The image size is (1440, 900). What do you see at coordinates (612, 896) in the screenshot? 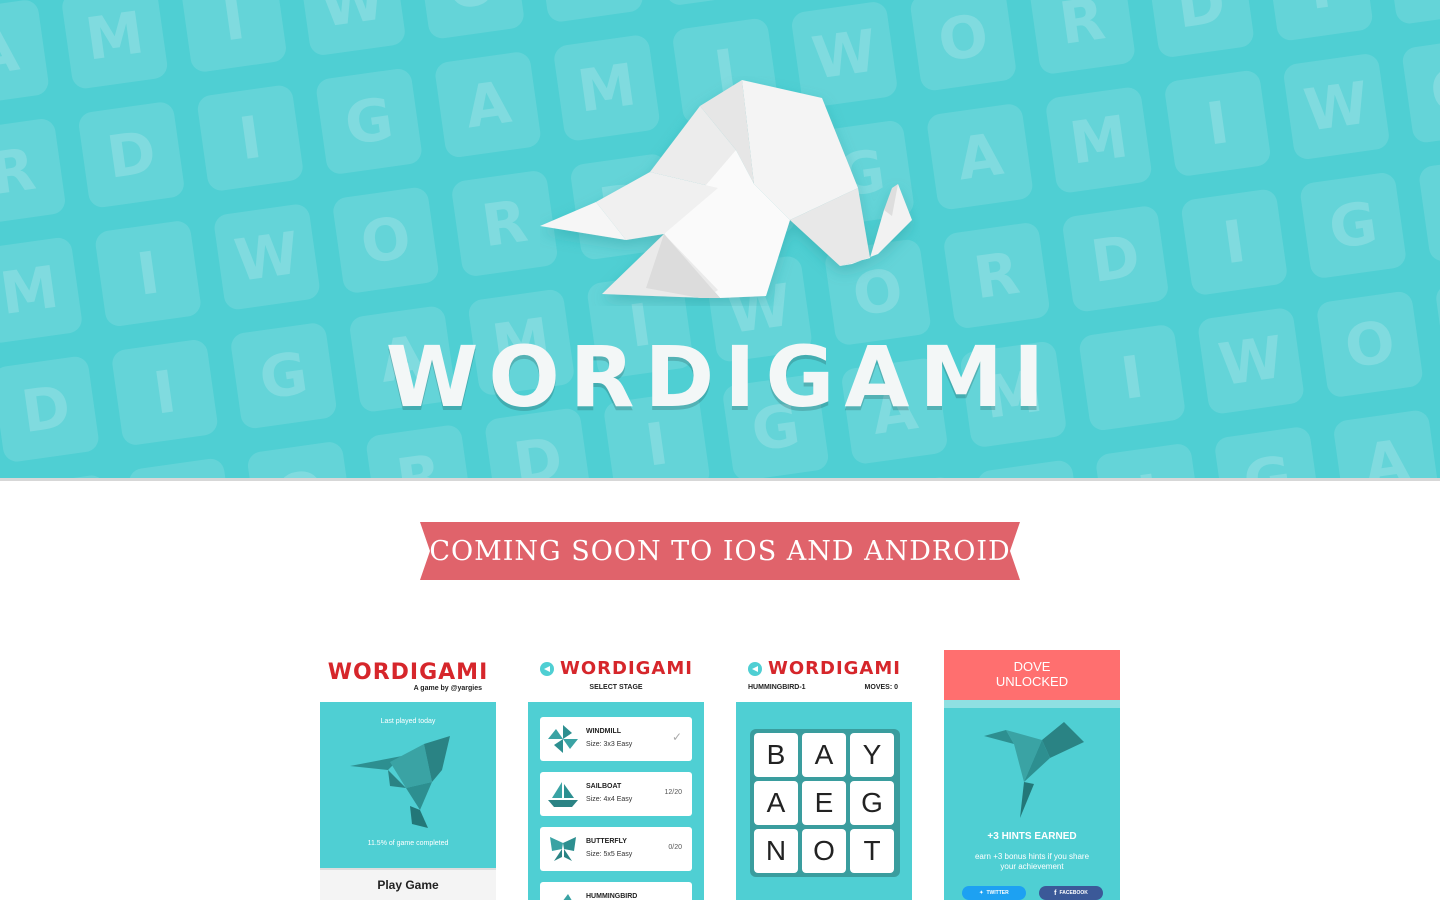
I see `stage-name: HUMMINGBIRD` at bounding box center [612, 896].